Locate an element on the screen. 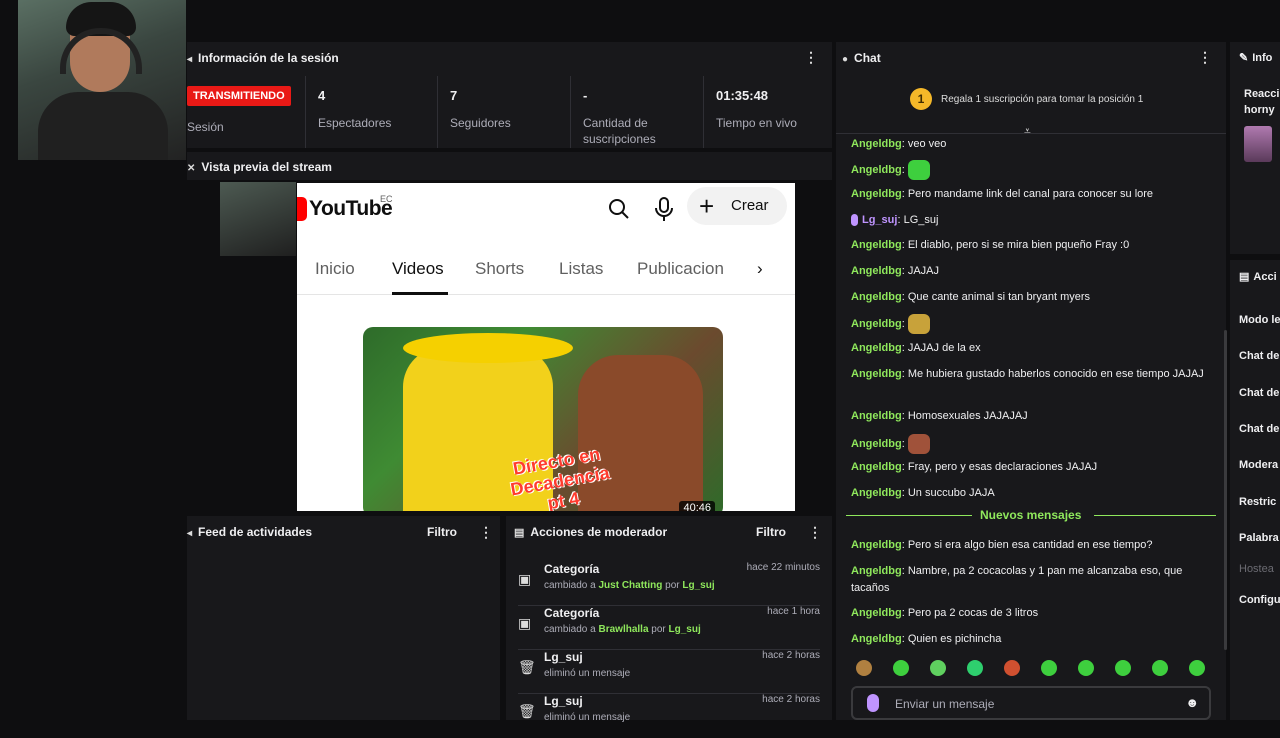 Image resolution: width=1280 pixels, height=738 pixels. feed-more-button: ⋮ is located at coordinates (486, 532).